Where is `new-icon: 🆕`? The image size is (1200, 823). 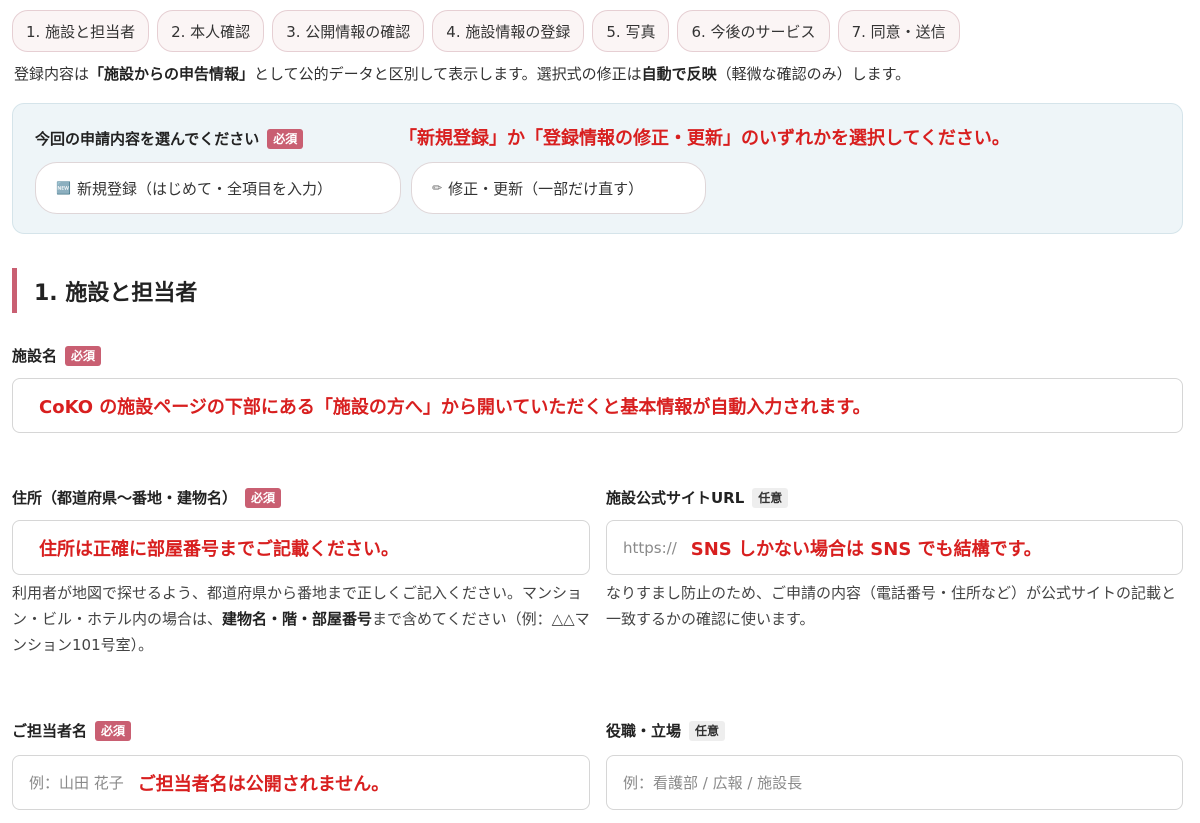 new-icon: 🆕 is located at coordinates (63, 188).